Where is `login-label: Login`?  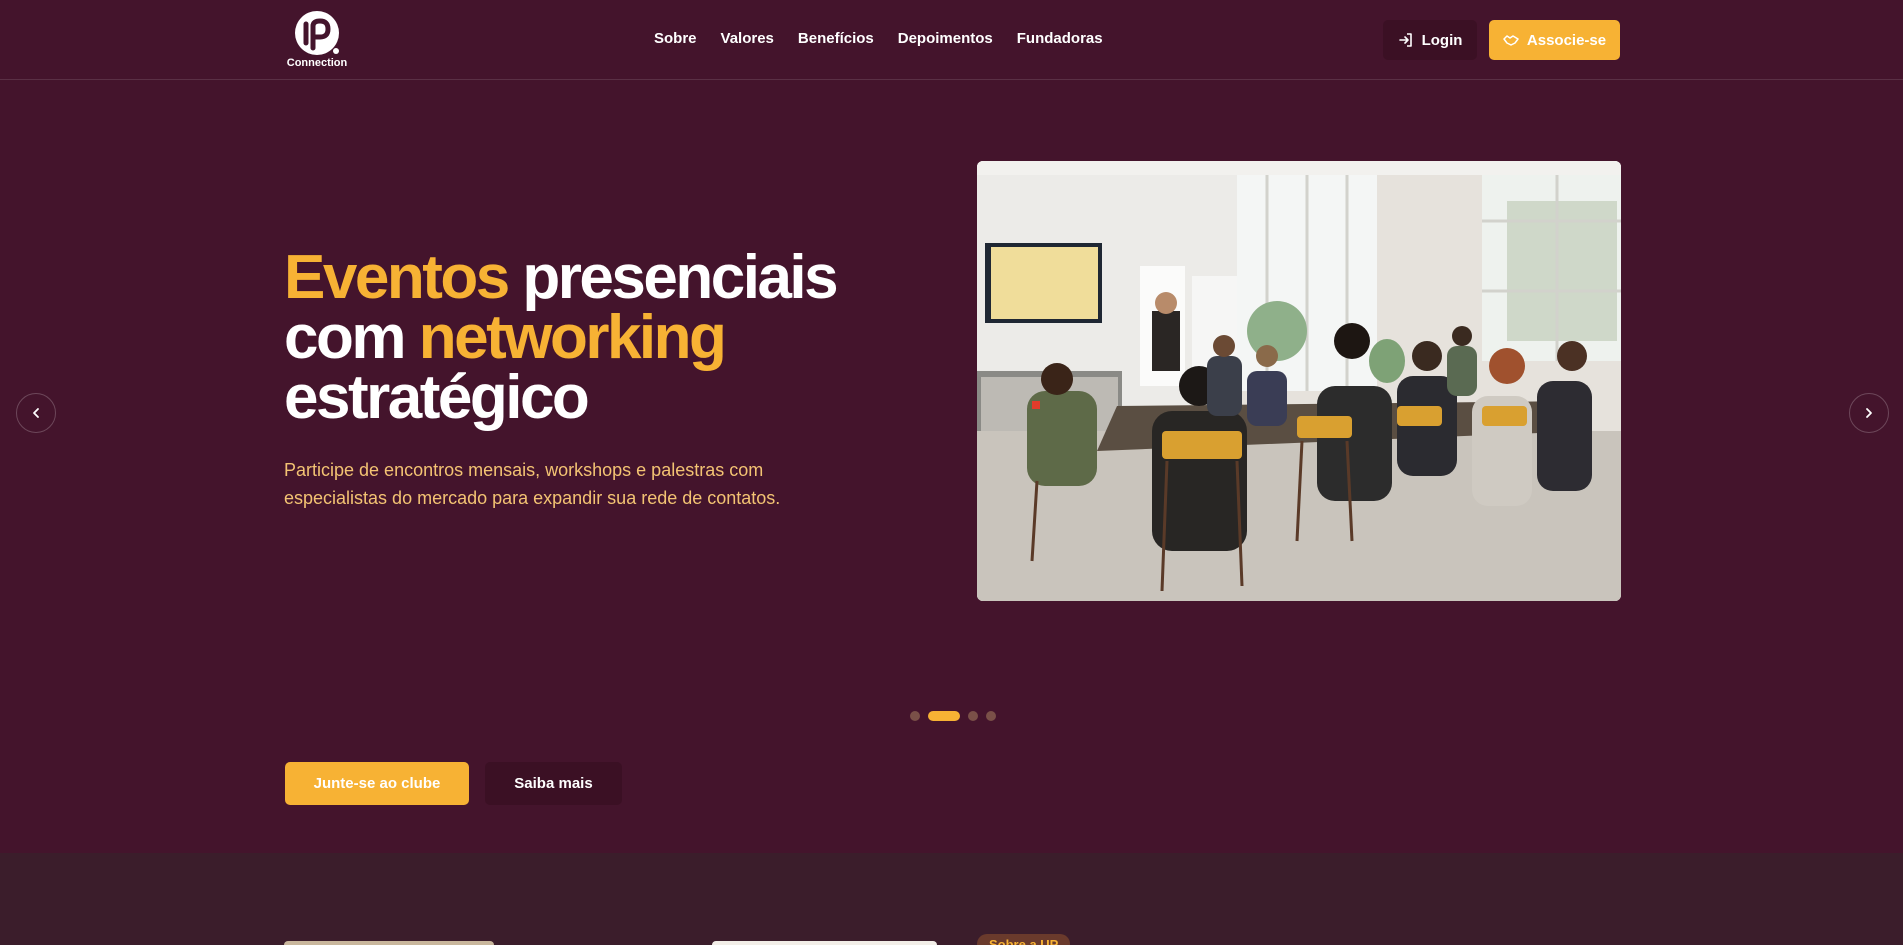 login-label: Login is located at coordinates (1442, 40).